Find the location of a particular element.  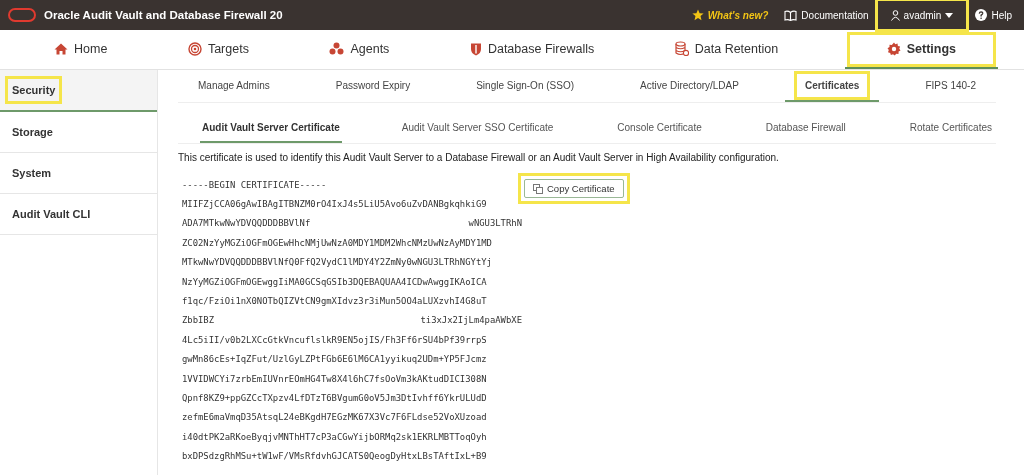

certificate-text: bxDPSdzgRhMSu+tW1wF/VMsRfdvhGJCATS0QeogDyHtxLBsTAftIxL+B9 is located at coordinates (334, 456).